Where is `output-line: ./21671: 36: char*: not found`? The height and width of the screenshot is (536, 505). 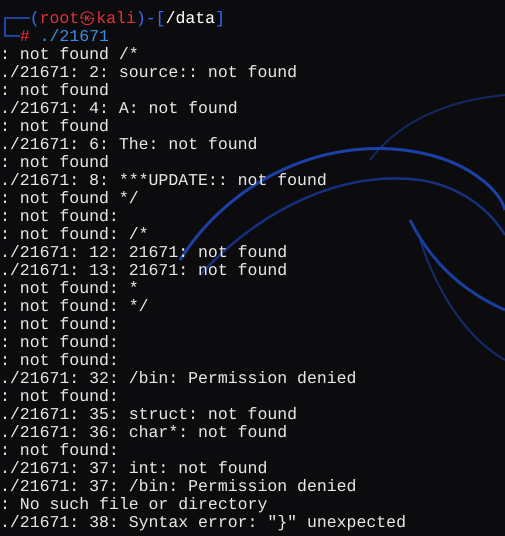
output-line: ./21671: 36: char*: not found is located at coordinates (144, 433).